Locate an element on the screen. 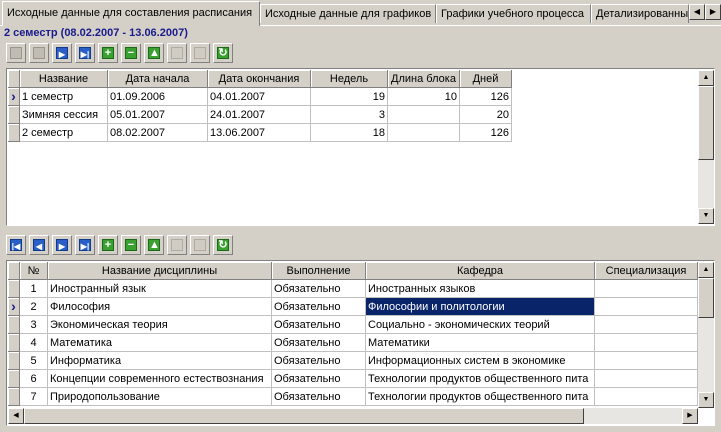 This screenshot has width=721, height=432. cell-dept: Социально - экономических теорий is located at coordinates (480, 325).